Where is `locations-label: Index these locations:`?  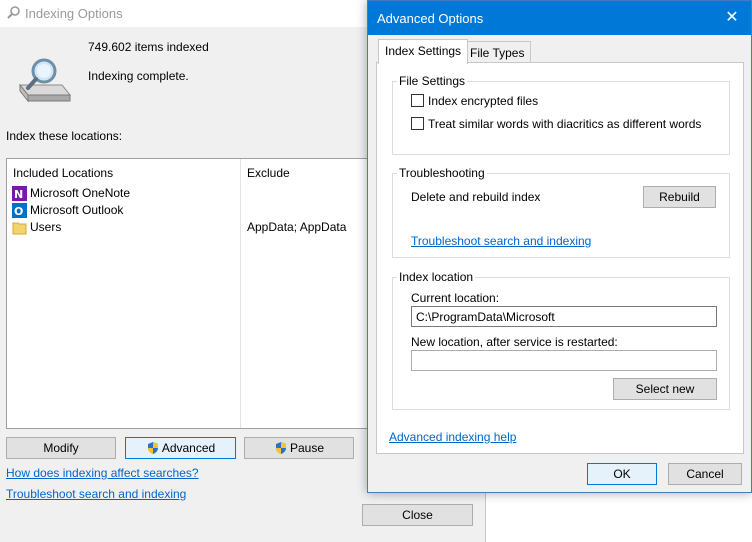 locations-label: Index these locations: is located at coordinates (64, 136).